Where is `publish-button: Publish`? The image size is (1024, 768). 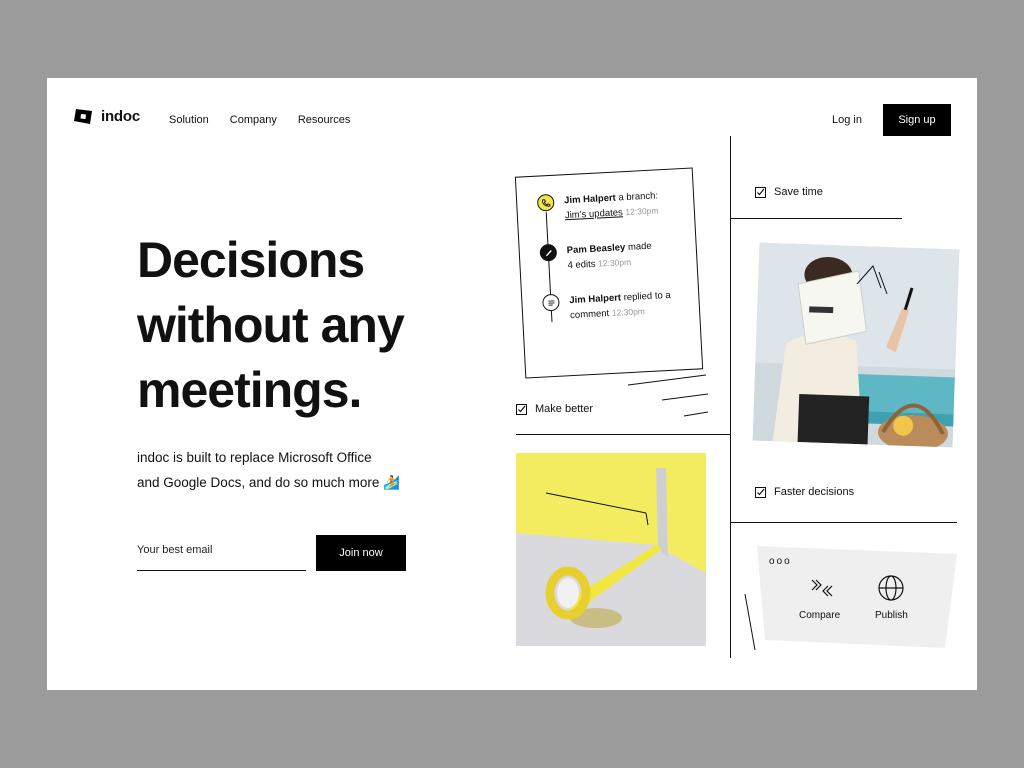
publish-button: Publish is located at coordinates (891, 597).